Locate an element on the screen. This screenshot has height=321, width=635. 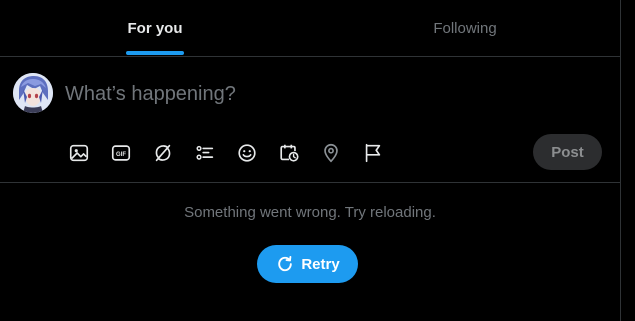
flag-button is located at coordinates (373, 153).